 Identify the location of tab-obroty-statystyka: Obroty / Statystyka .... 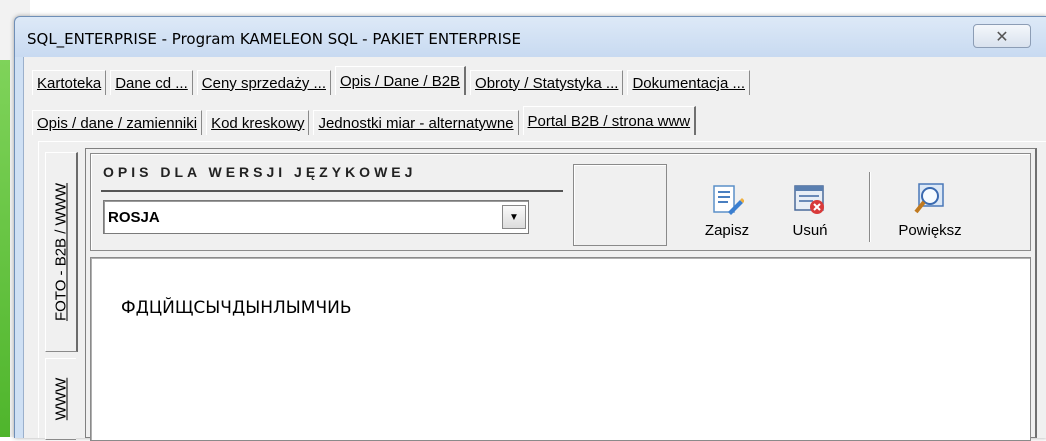
(547, 82).